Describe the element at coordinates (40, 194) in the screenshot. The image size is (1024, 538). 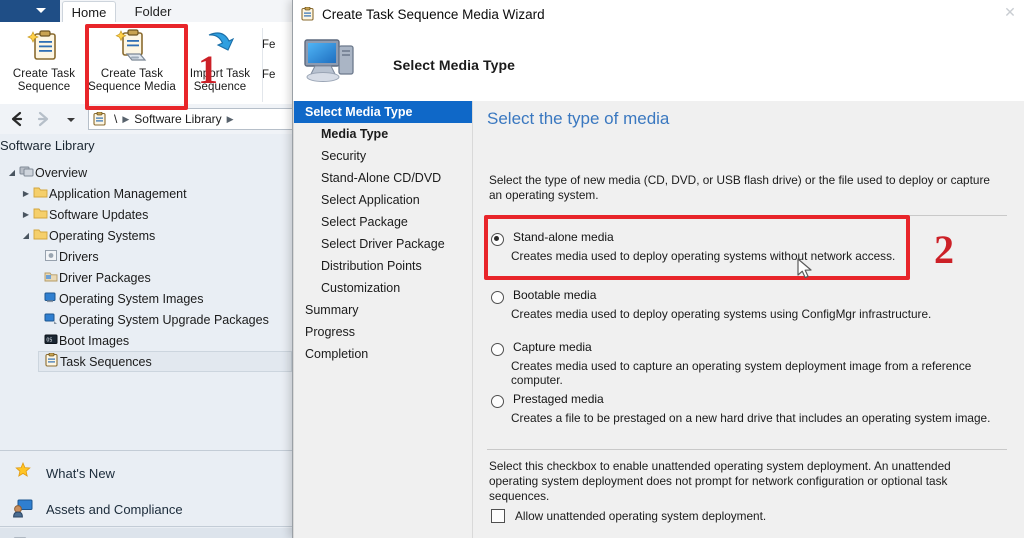
I see `folder-icon` at that location.